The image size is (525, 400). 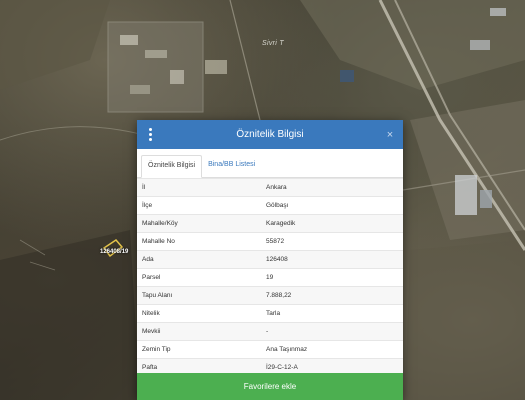 I want to click on table-row: İl Ankara, so click(x=270, y=187).